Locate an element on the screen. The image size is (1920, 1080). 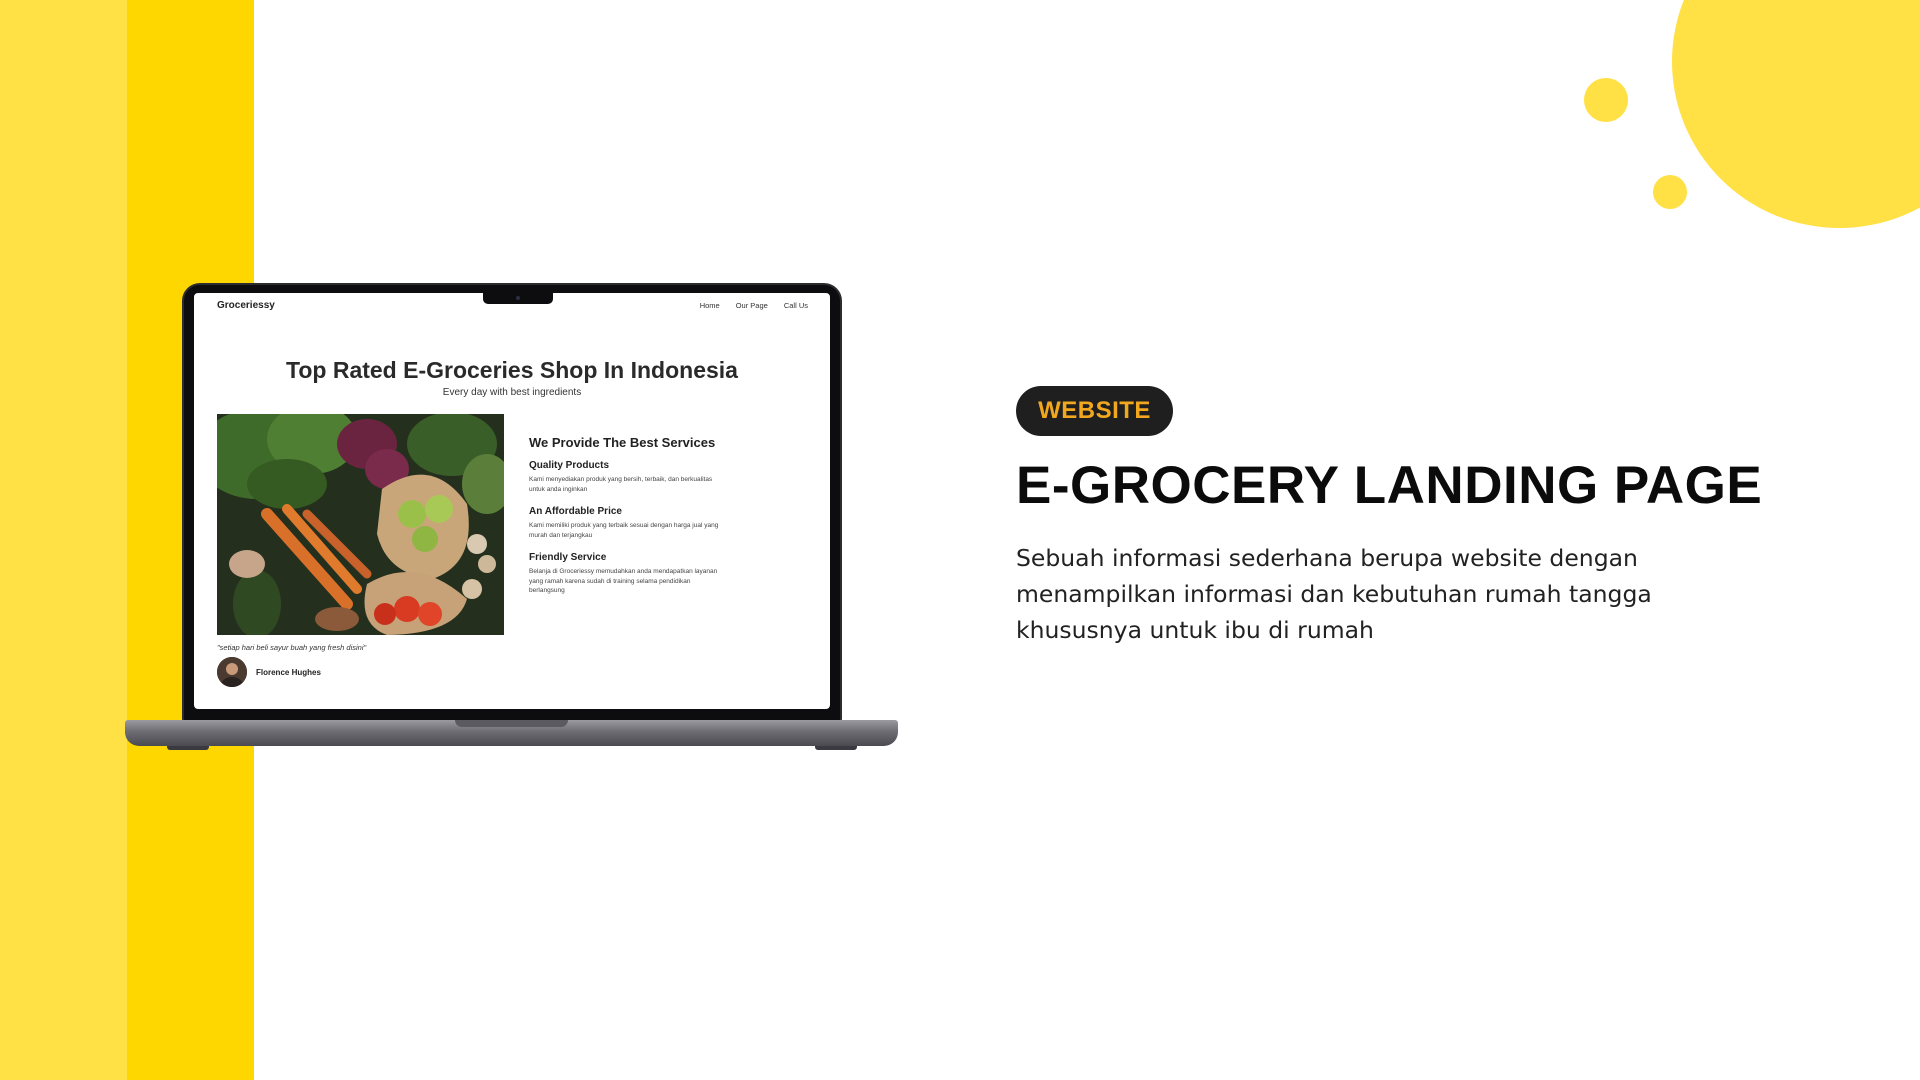
laptop-base is located at coordinates (511, 733).